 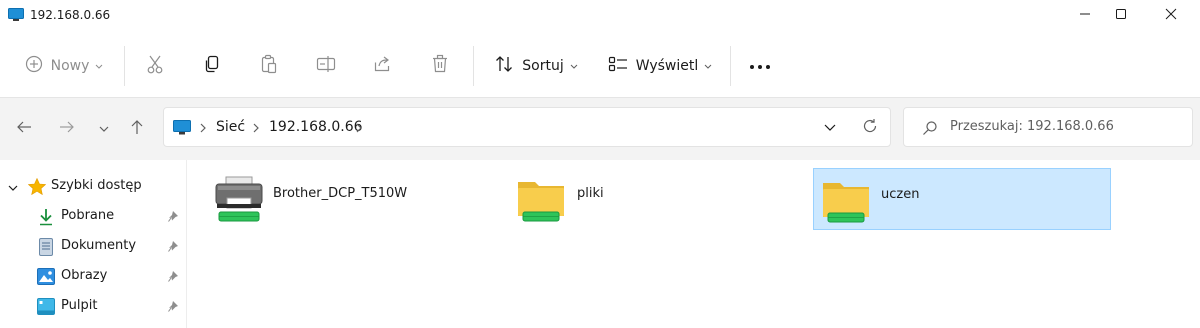 I want to click on maximize-icon, so click(x=1121, y=16).